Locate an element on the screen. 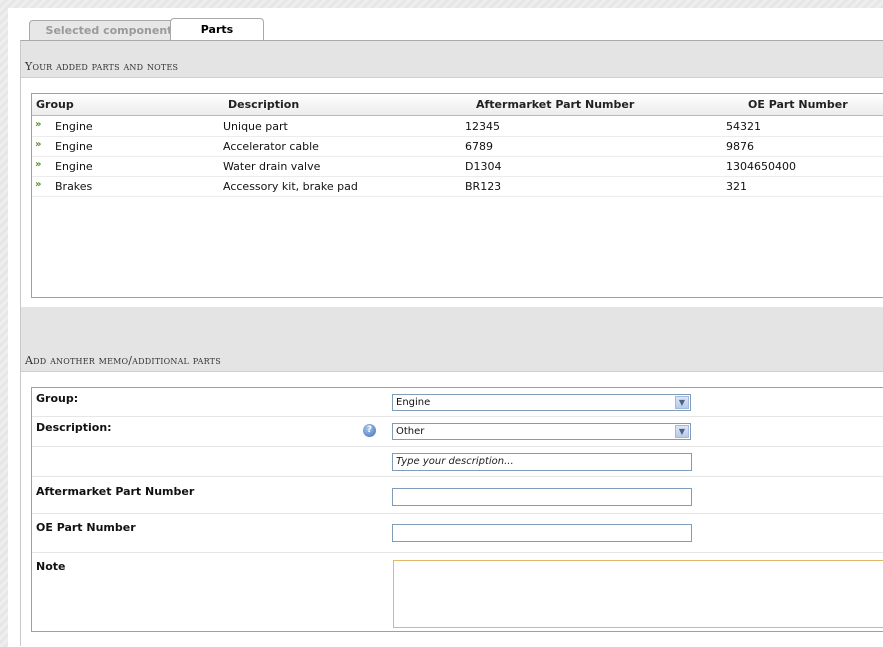  note-label: Note is located at coordinates (51, 566).